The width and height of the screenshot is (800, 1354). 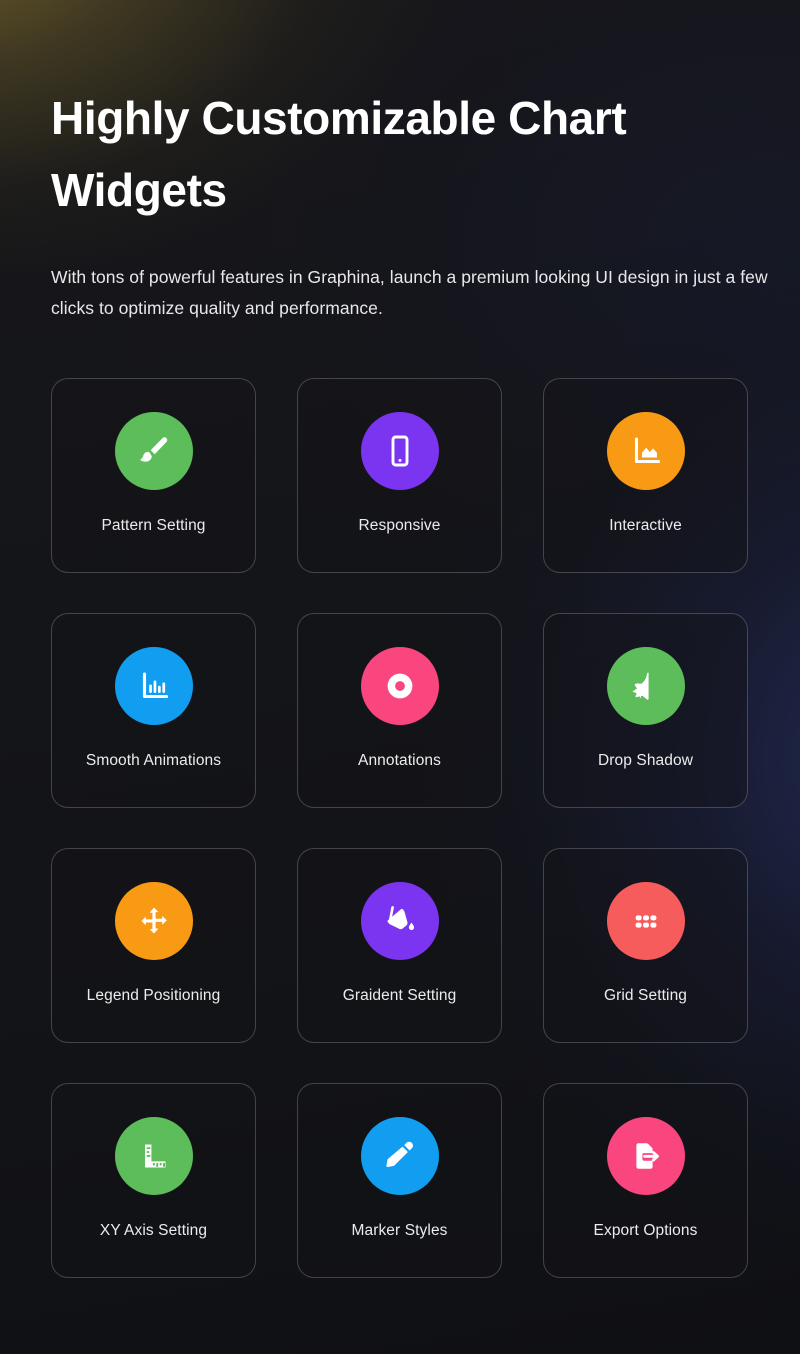 What do you see at coordinates (645, 1230) in the screenshot?
I see `feature-card-label: Export Options` at bounding box center [645, 1230].